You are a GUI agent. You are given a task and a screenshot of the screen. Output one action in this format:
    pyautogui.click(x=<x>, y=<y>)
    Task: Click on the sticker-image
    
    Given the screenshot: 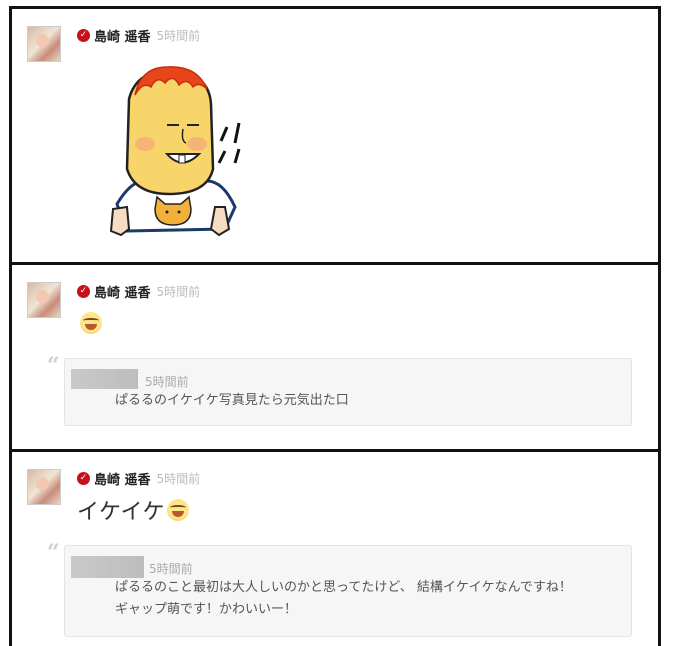 What is the action you would take?
    pyautogui.click(x=175, y=151)
    